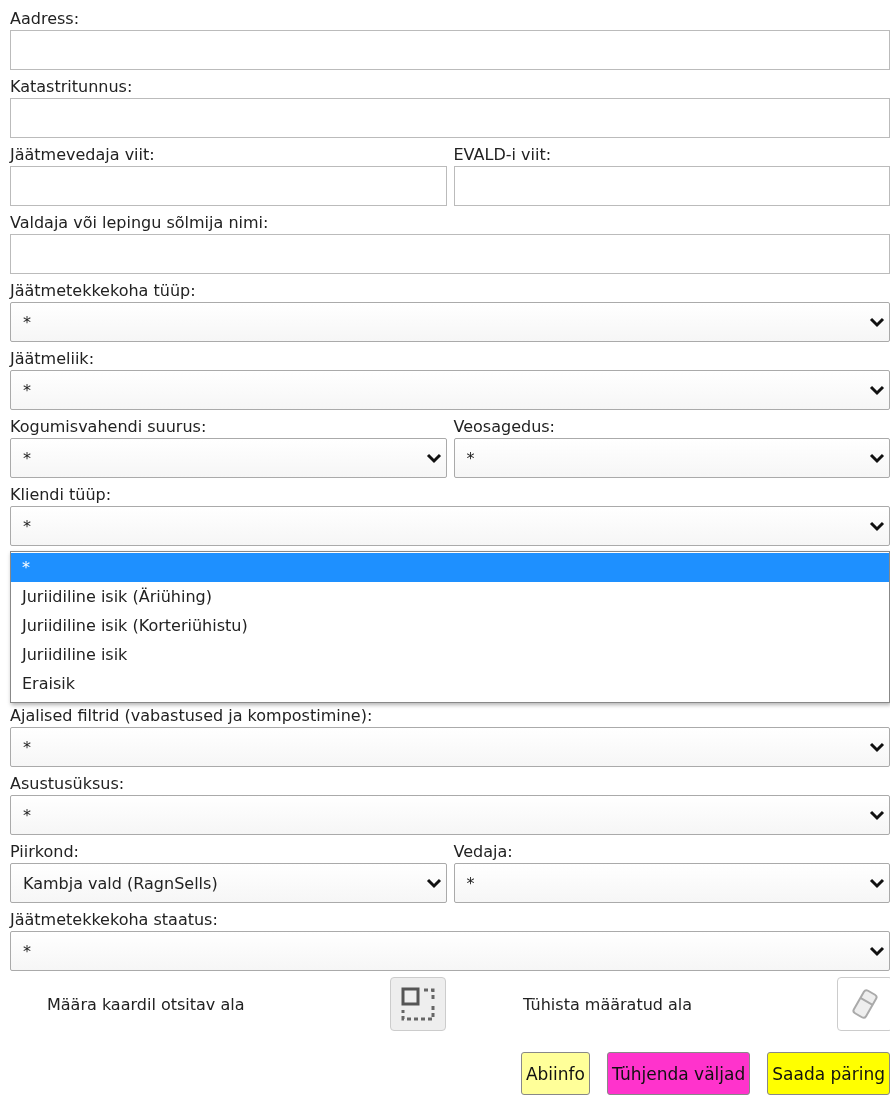 The width and height of the screenshot is (890, 1102). Describe the element at coordinates (863, 1004) in the screenshot. I see `clear-area-button` at that location.